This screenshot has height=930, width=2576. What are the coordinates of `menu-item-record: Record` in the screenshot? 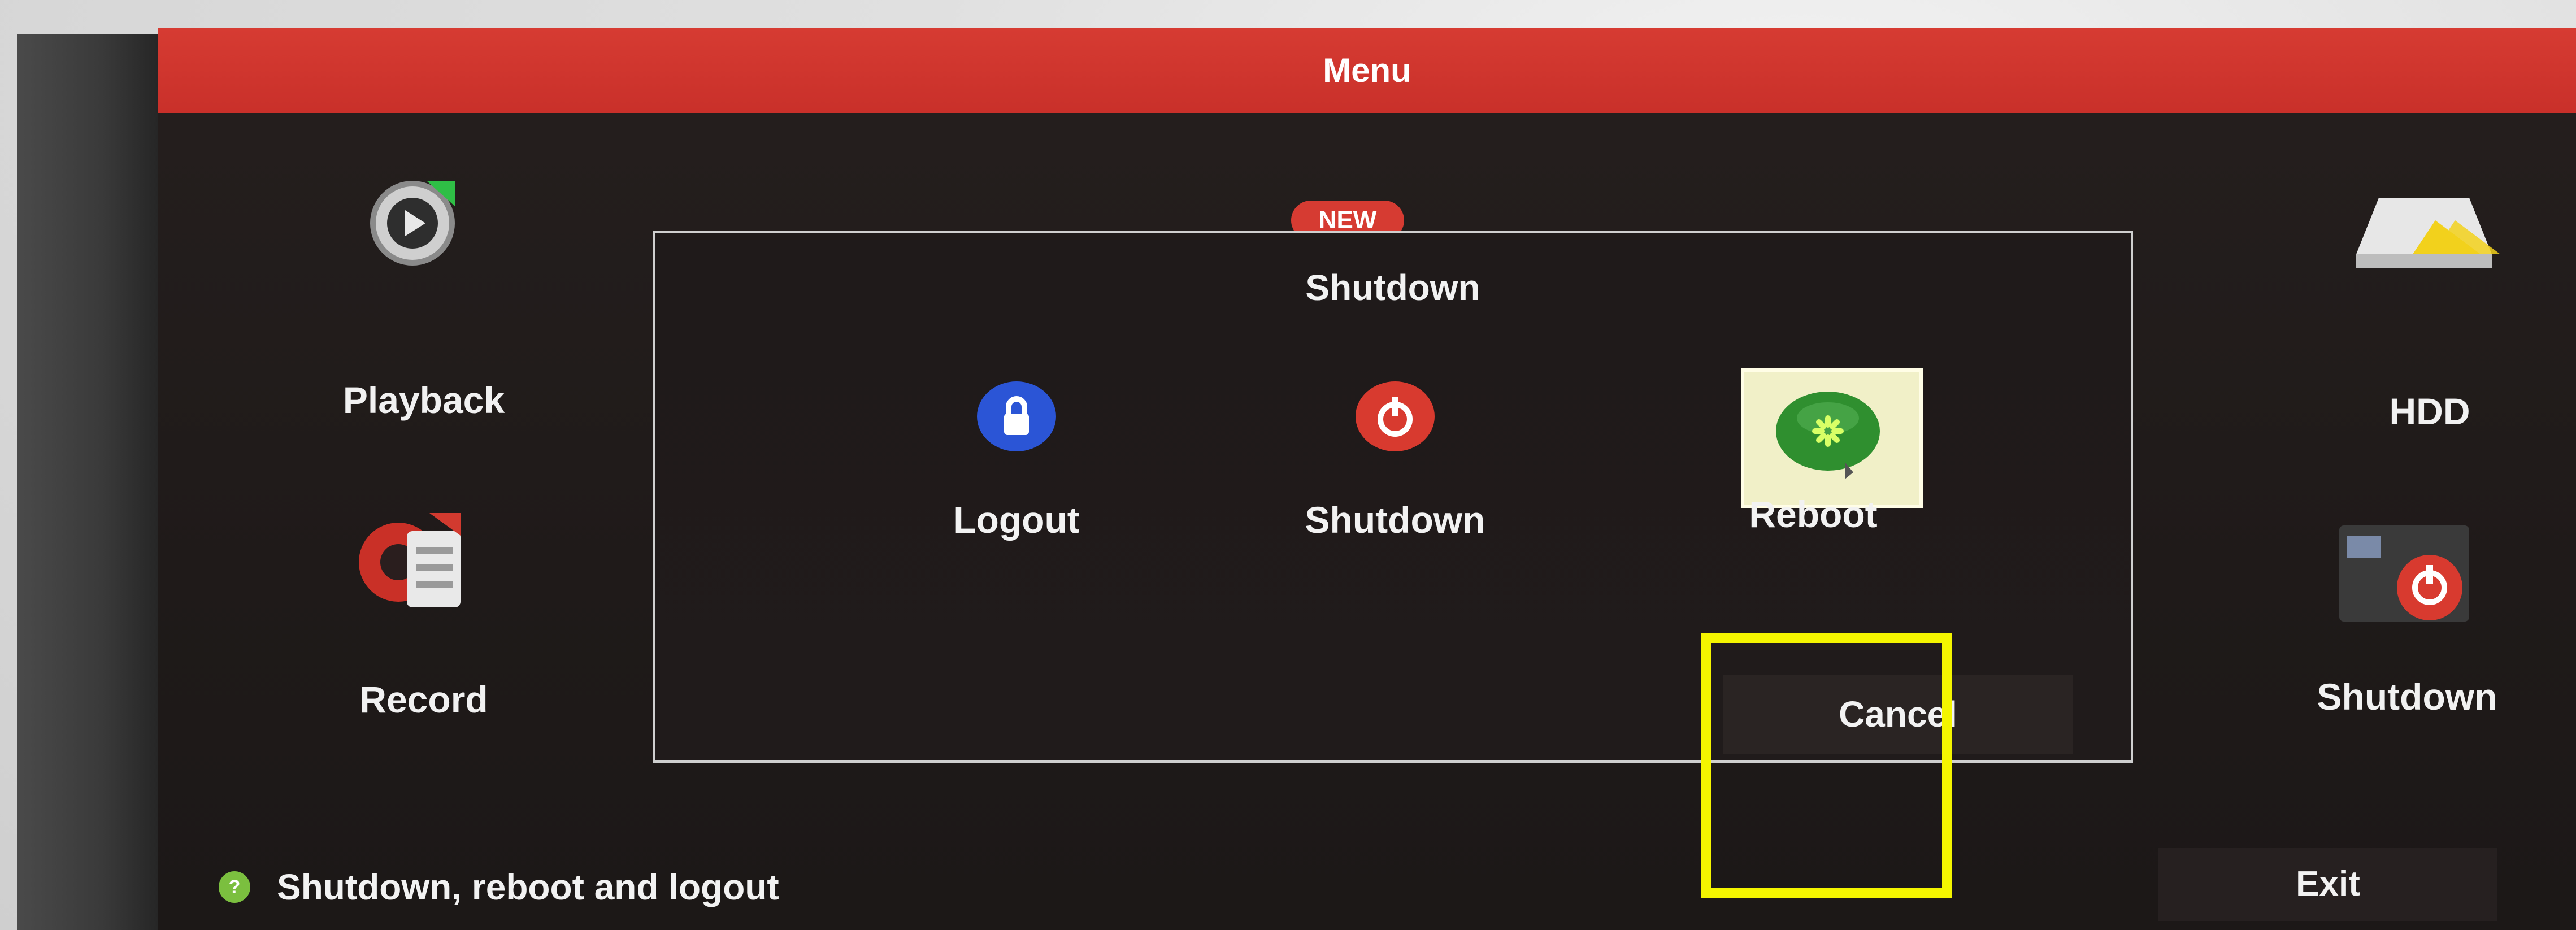 It's located at (424, 632).